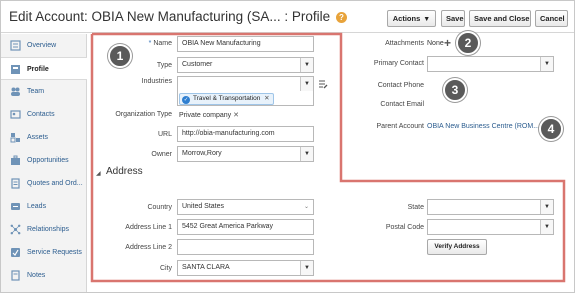  I want to click on callout-4: 4, so click(551, 129).